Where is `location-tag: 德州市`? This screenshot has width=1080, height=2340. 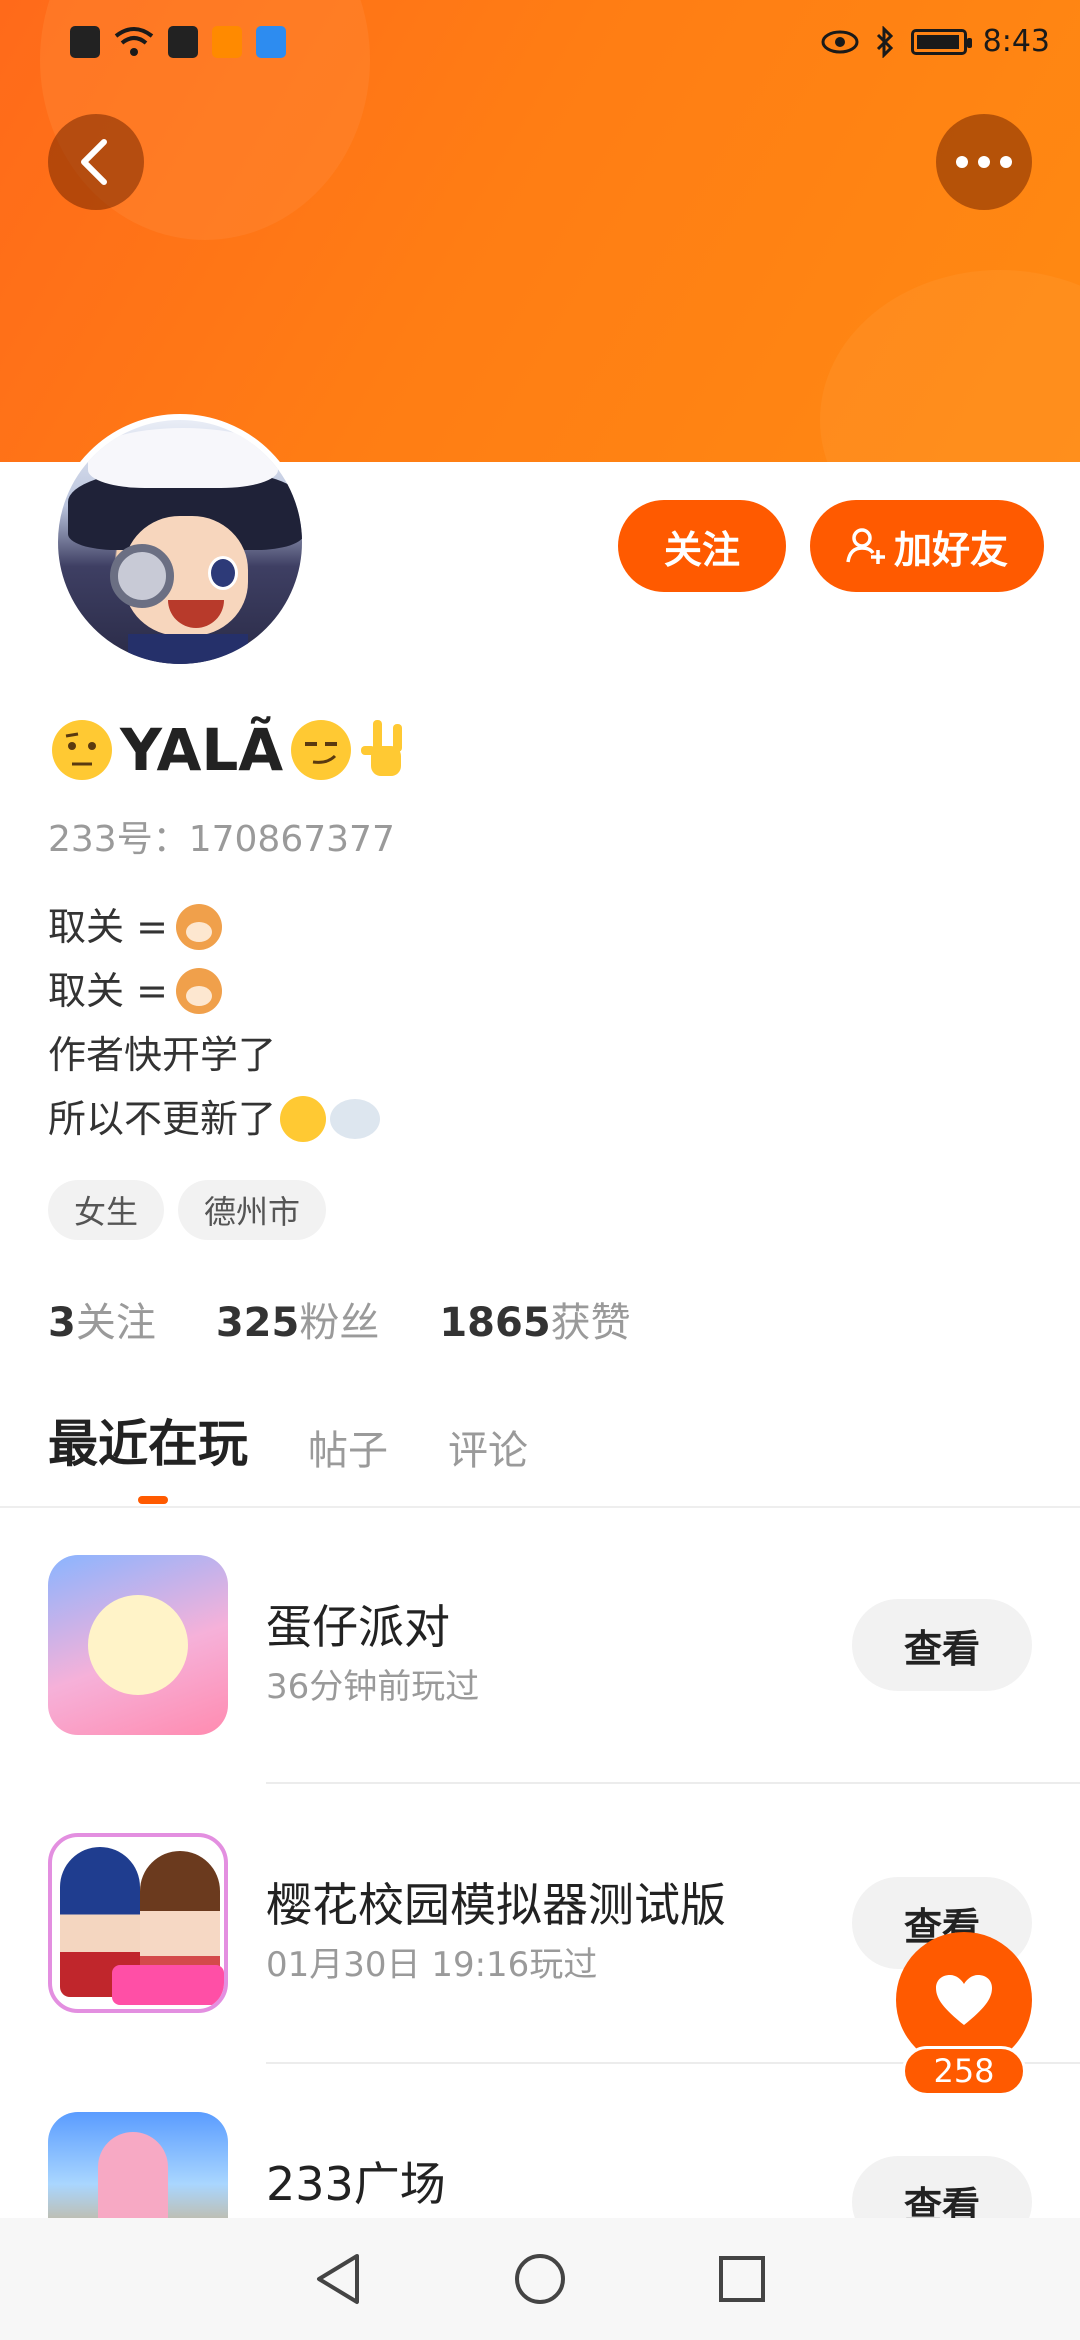
location-tag: 德州市 is located at coordinates (252, 1210).